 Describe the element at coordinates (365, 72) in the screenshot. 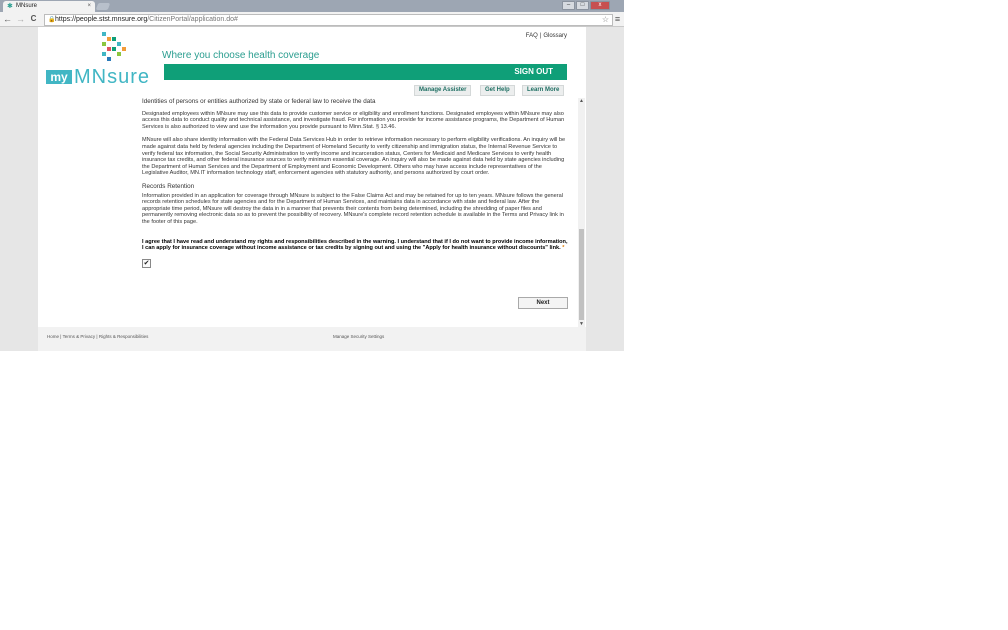

I see `header-banner: SIGN OUT` at that location.